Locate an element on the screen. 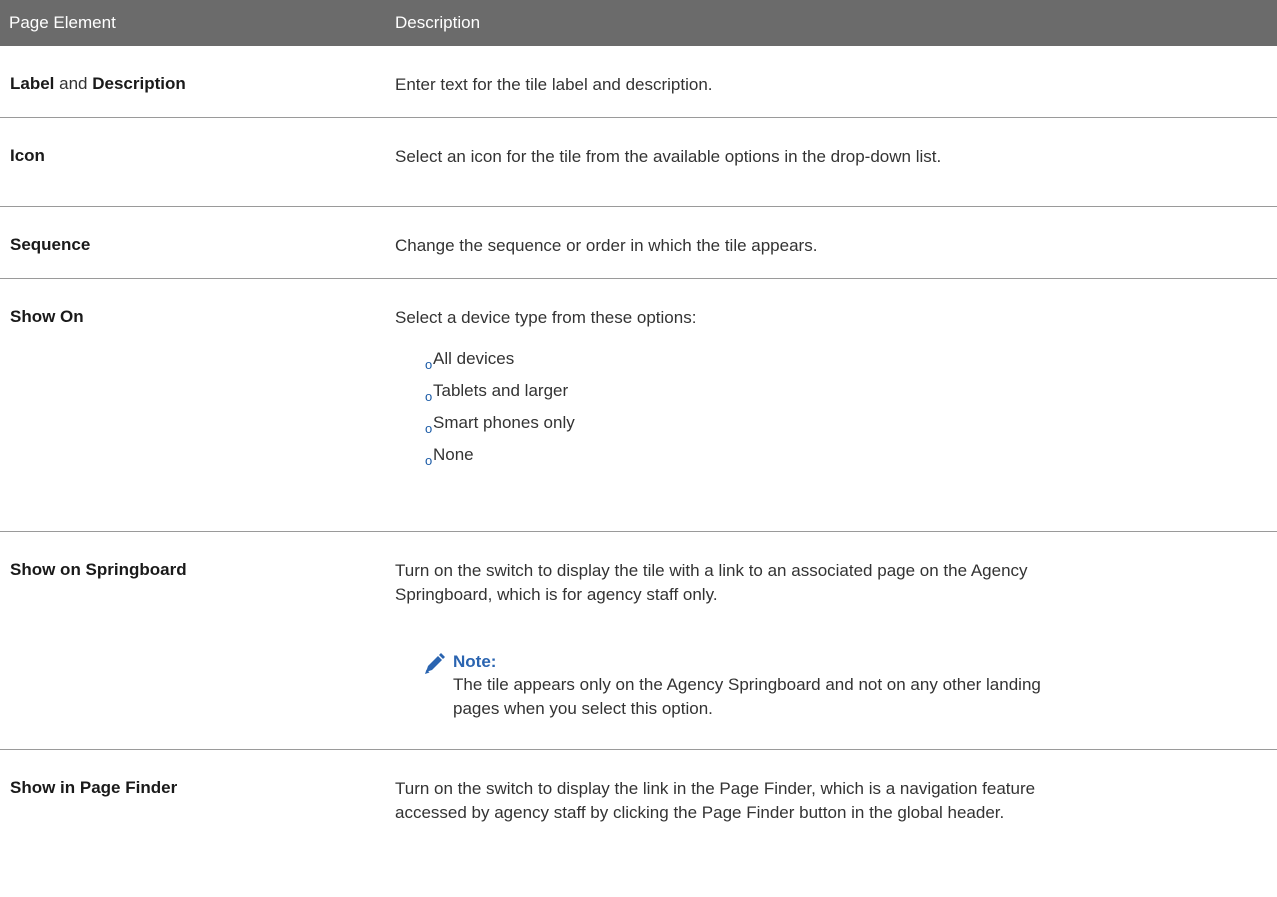 This screenshot has width=1277, height=897. list-item: o Smart phones only is located at coordinates (826, 423).